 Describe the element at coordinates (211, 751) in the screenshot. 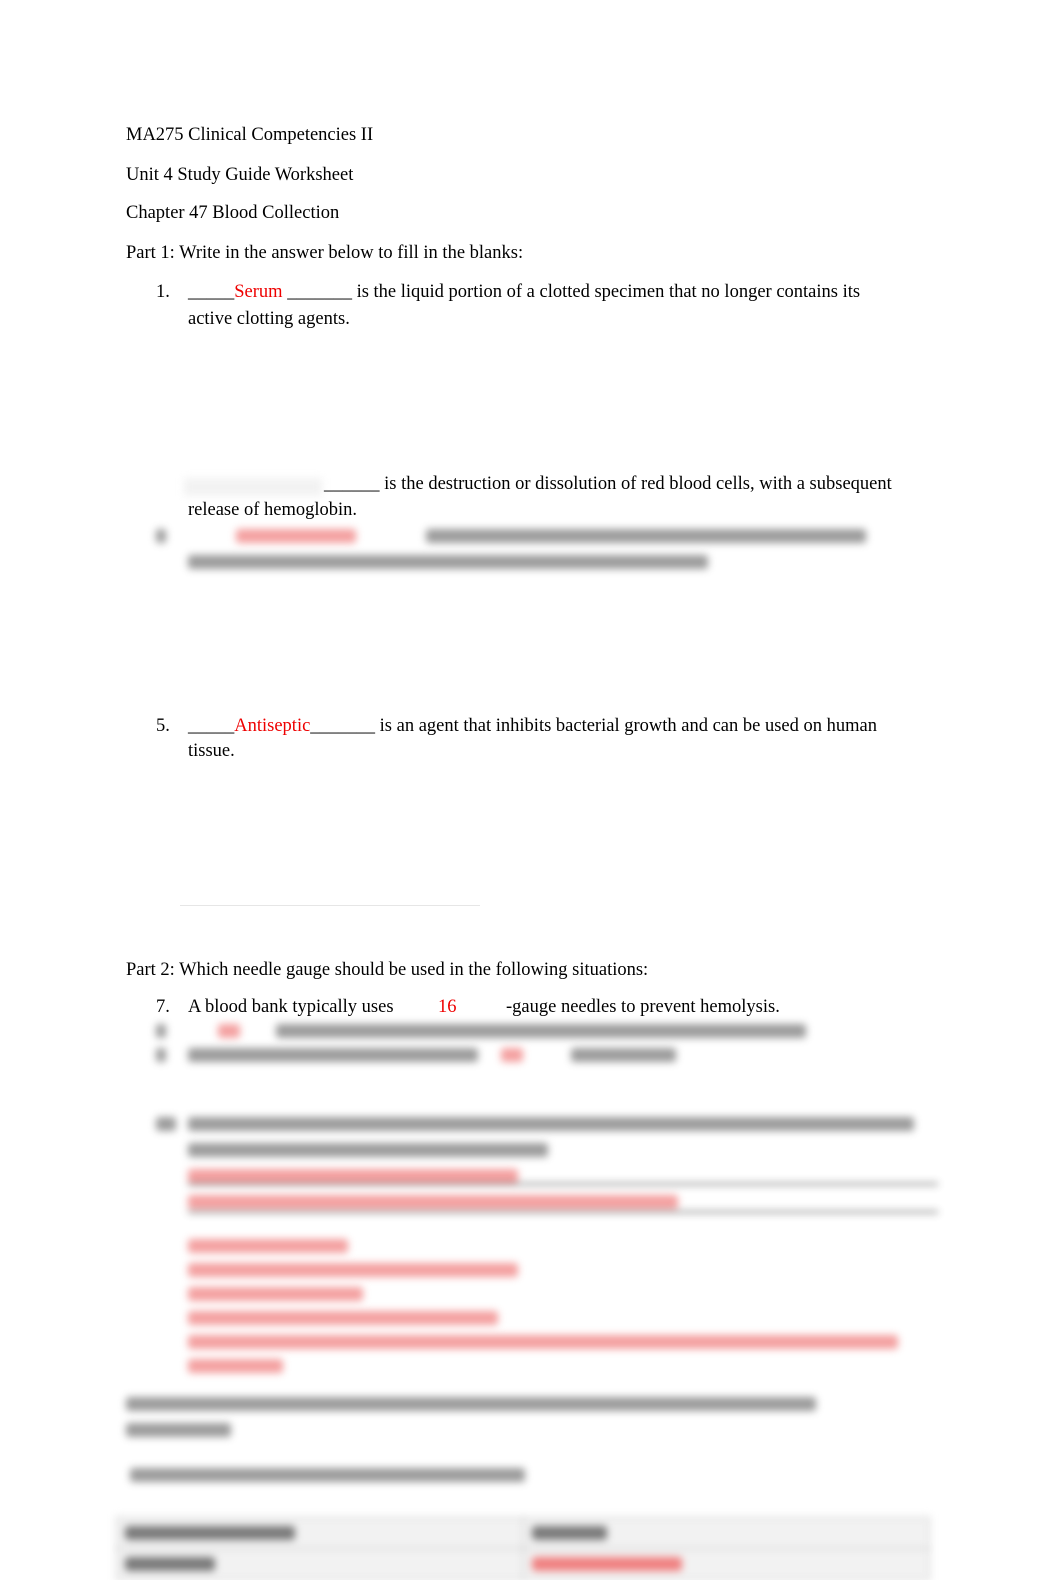

I see `question-text-continued: tissue.` at that location.